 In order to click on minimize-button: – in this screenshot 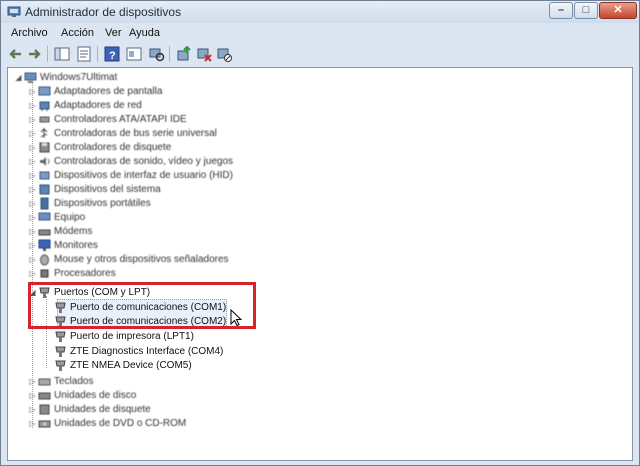, I will do `click(561, 10)`.